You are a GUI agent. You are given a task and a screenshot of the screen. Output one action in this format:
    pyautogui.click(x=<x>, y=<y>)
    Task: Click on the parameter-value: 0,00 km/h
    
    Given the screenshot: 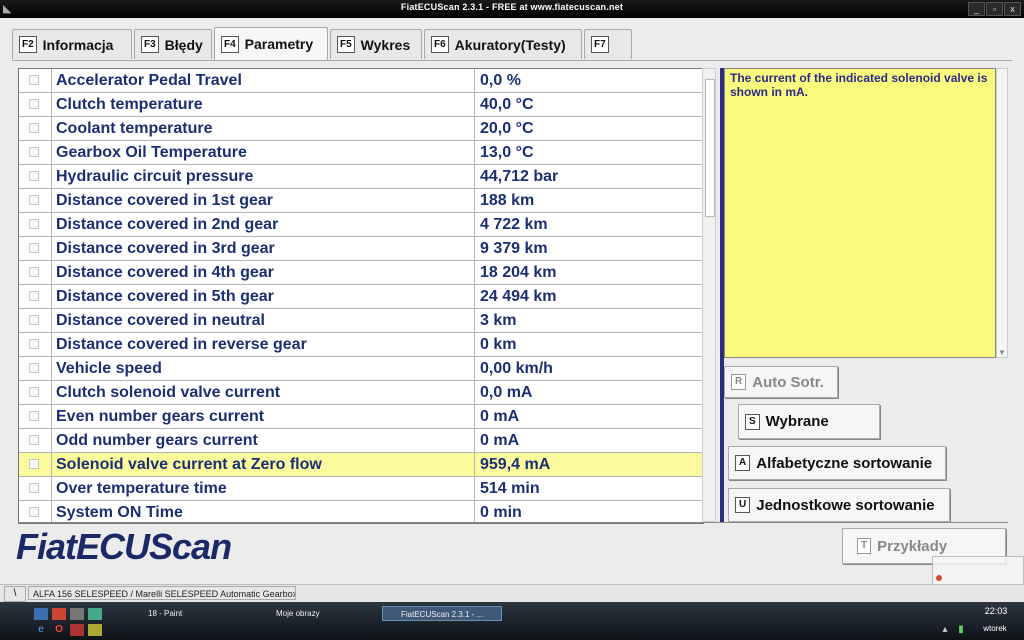 What is the action you would take?
    pyautogui.click(x=516, y=368)
    